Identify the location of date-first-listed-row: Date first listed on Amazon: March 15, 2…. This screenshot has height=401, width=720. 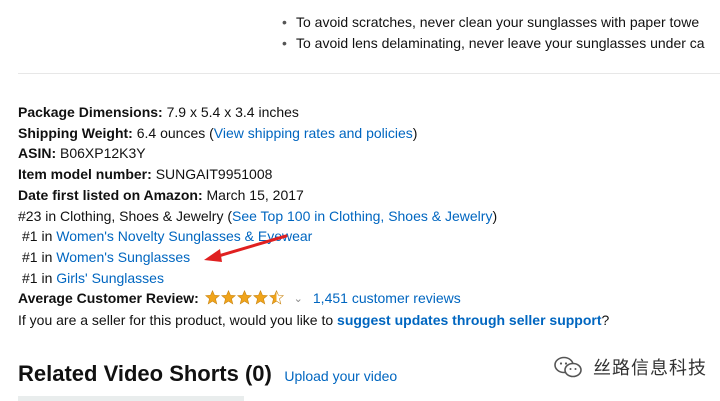
(368, 195).